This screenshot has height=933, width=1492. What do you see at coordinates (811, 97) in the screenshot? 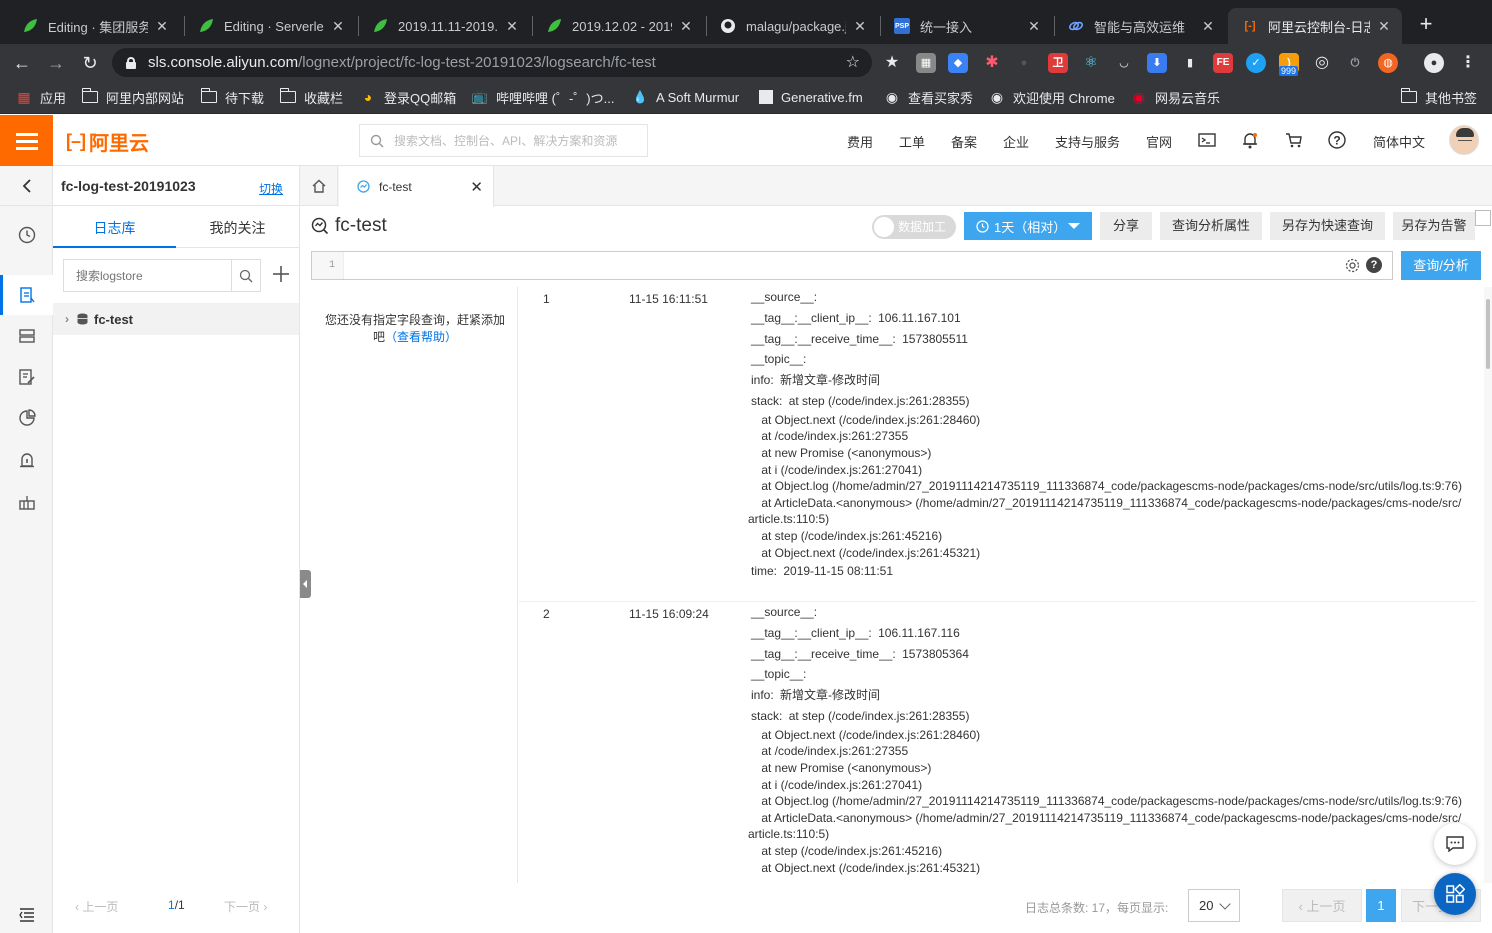
I see `bookmark-item: Generative.fm` at bounding box center [811, 97].